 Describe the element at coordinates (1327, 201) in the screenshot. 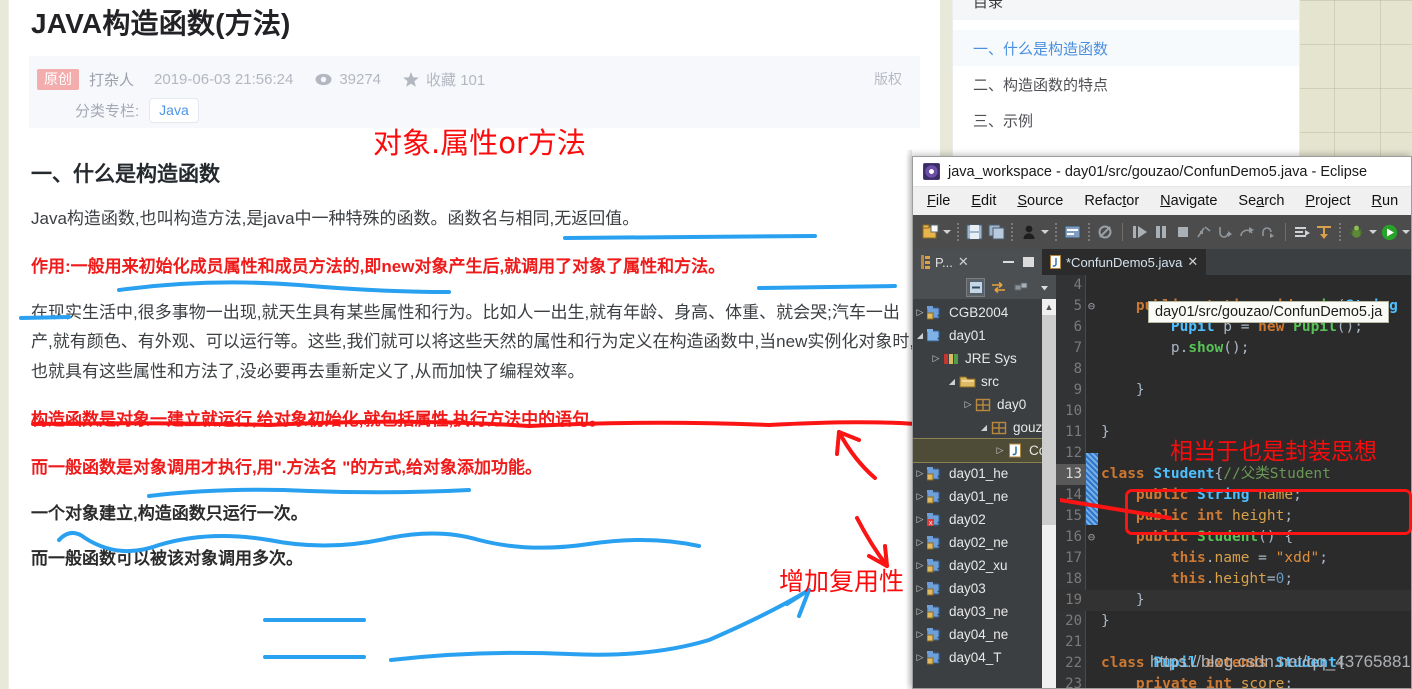

I see `menu-project: Project` at that location.